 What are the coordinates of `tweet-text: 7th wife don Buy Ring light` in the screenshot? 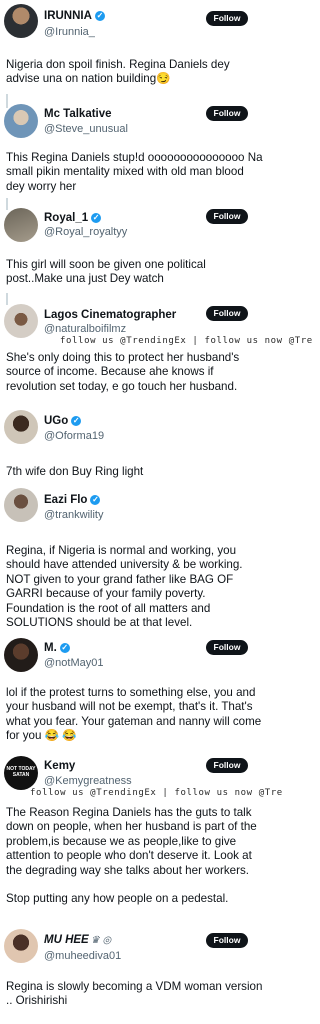 It's located at (75, 471).